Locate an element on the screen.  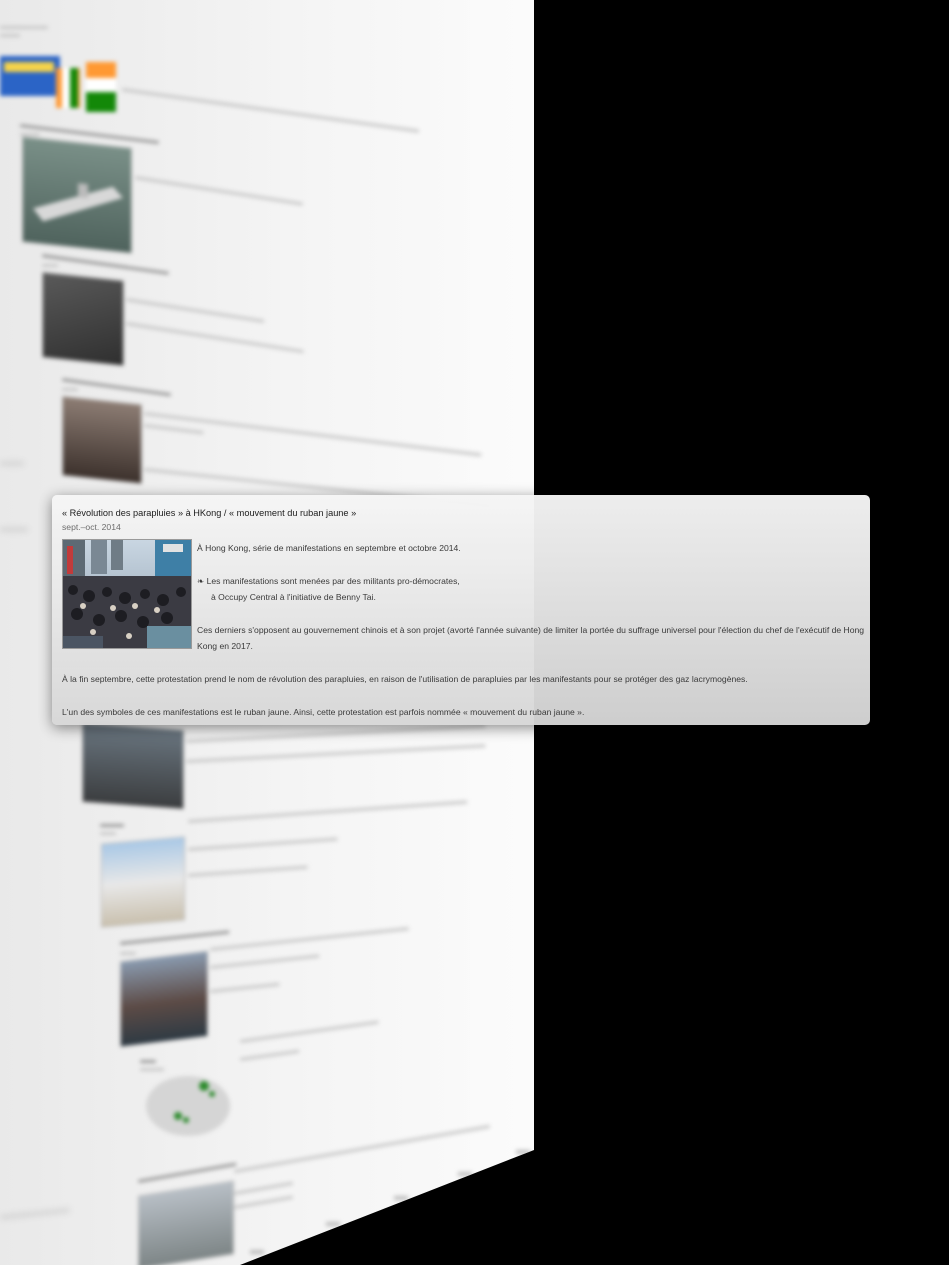
flags-thumbnail is located at coordinates (59, 82).